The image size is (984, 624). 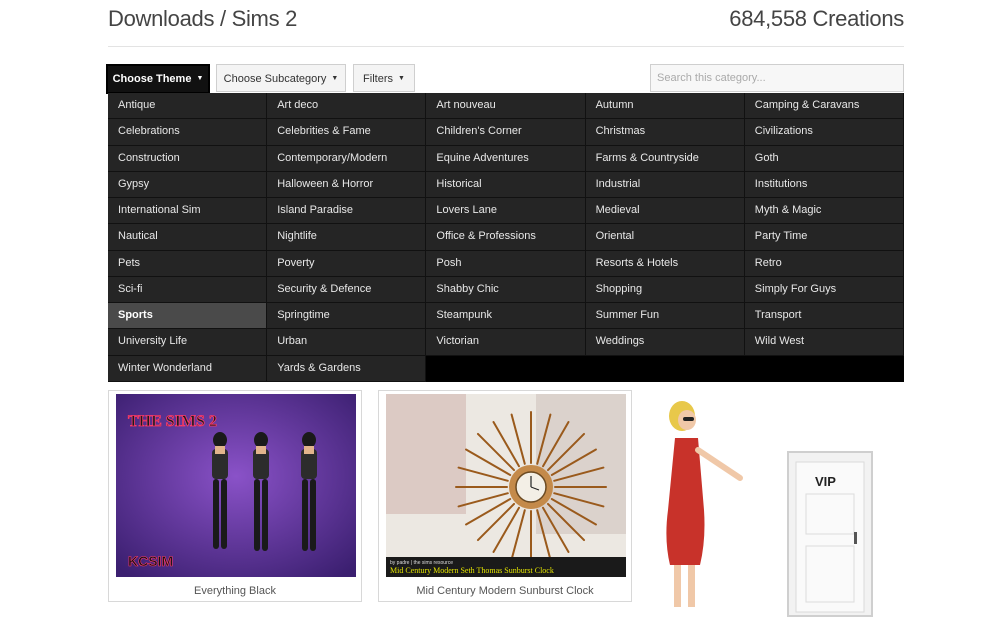 I want to click on theme-option: Institutions, so click(x=824, y=185).